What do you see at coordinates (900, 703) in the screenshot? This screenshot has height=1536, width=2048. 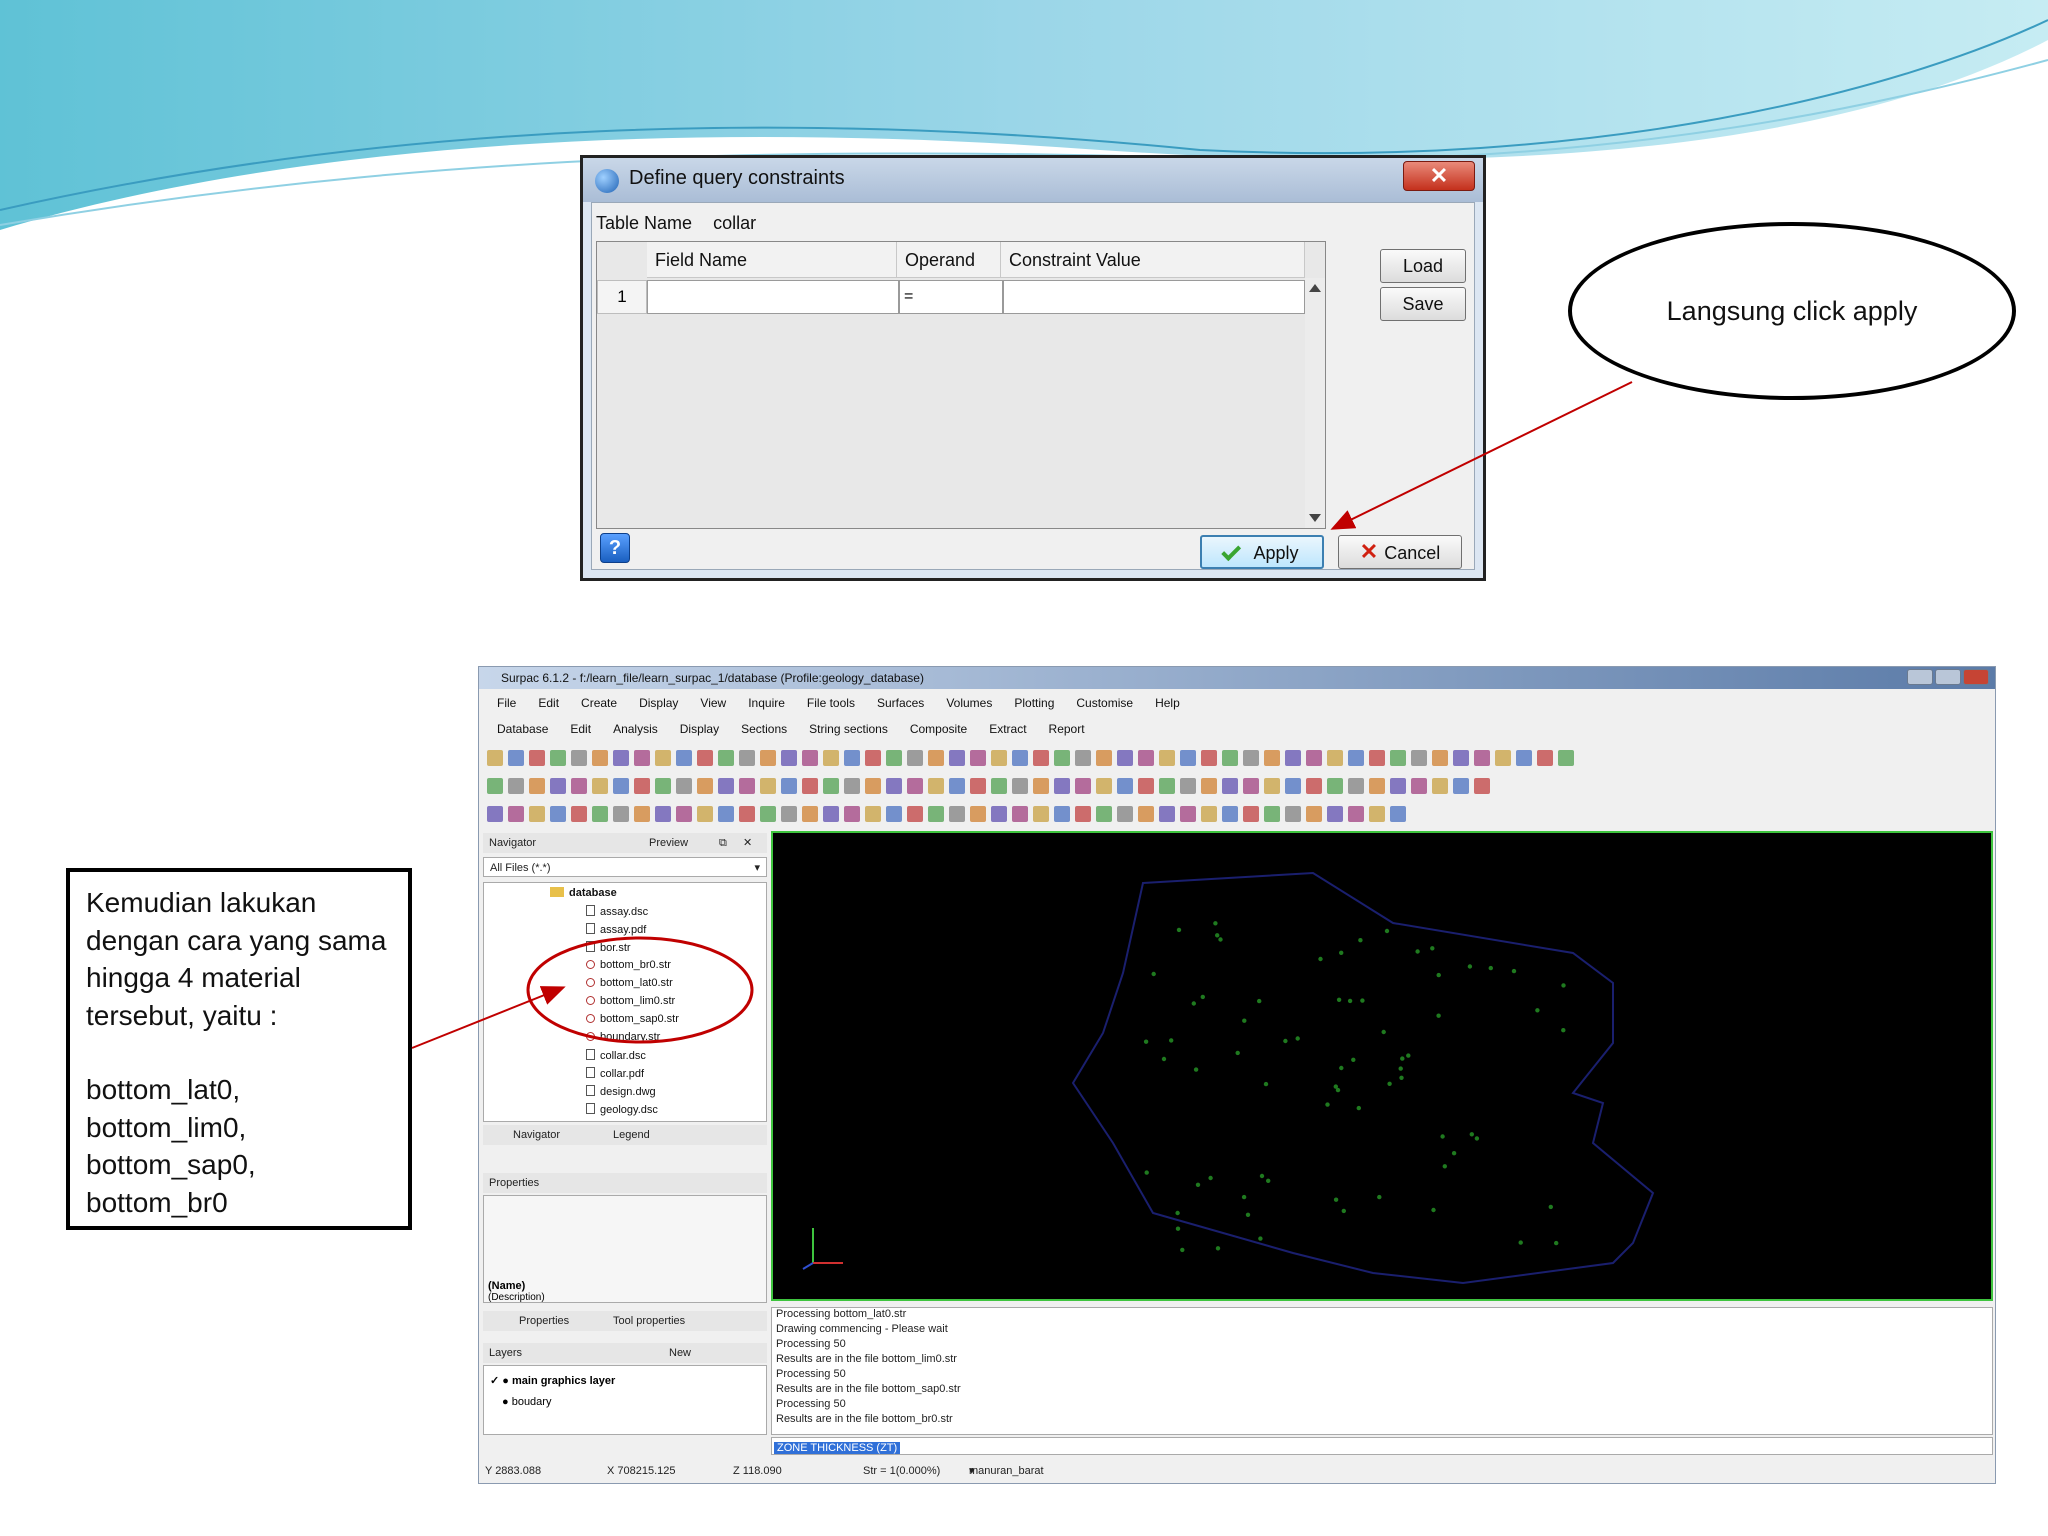 I see `menu-surfaces: Surfaces` at bounding box center [900, 703].